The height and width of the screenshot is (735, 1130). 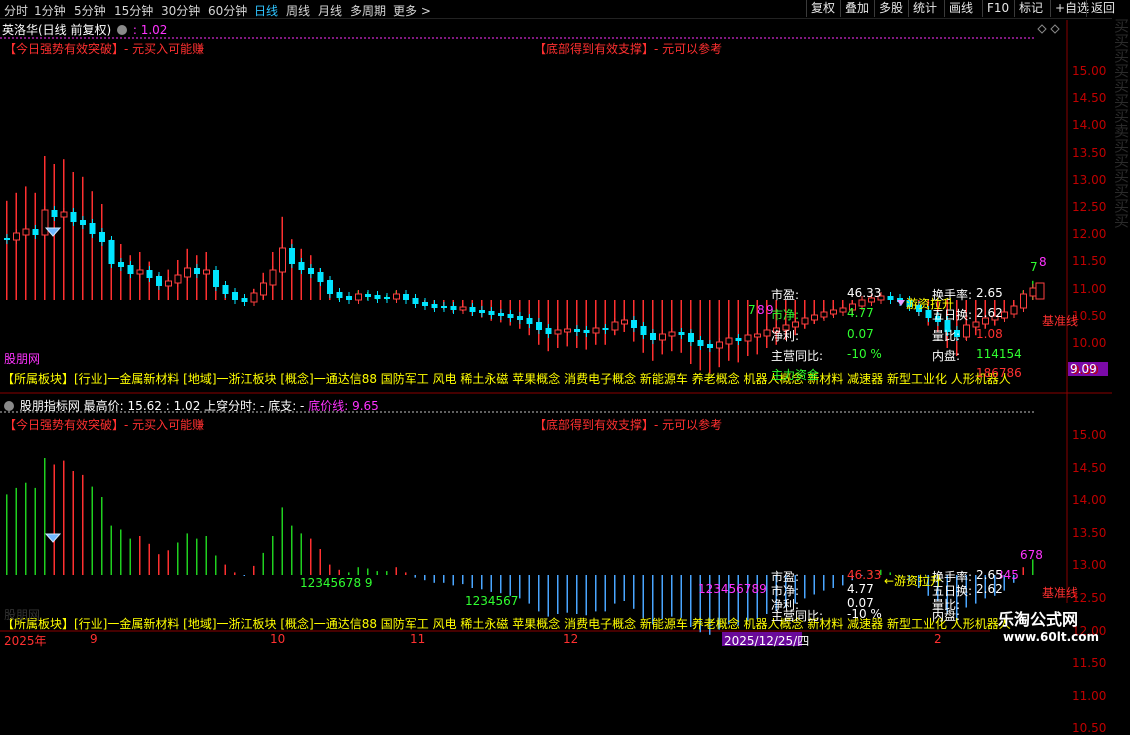 I want to click on indicator-circle-icon, so click(x=9, y=406).